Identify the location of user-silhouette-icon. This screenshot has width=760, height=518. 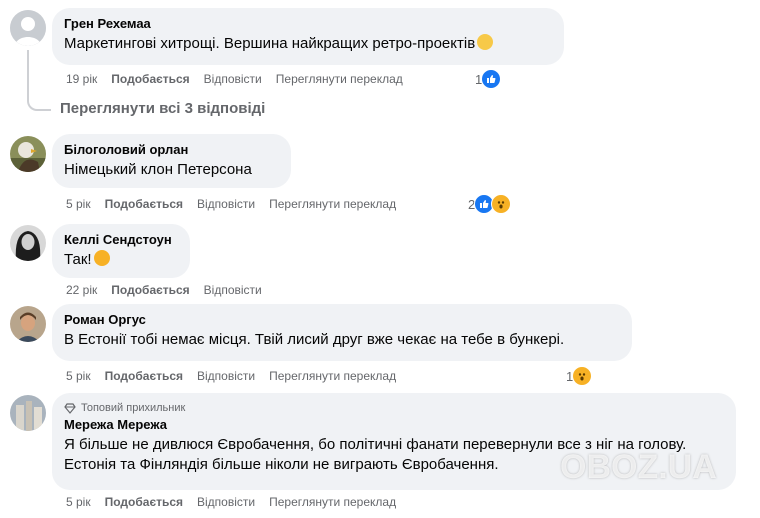
(28, 28).